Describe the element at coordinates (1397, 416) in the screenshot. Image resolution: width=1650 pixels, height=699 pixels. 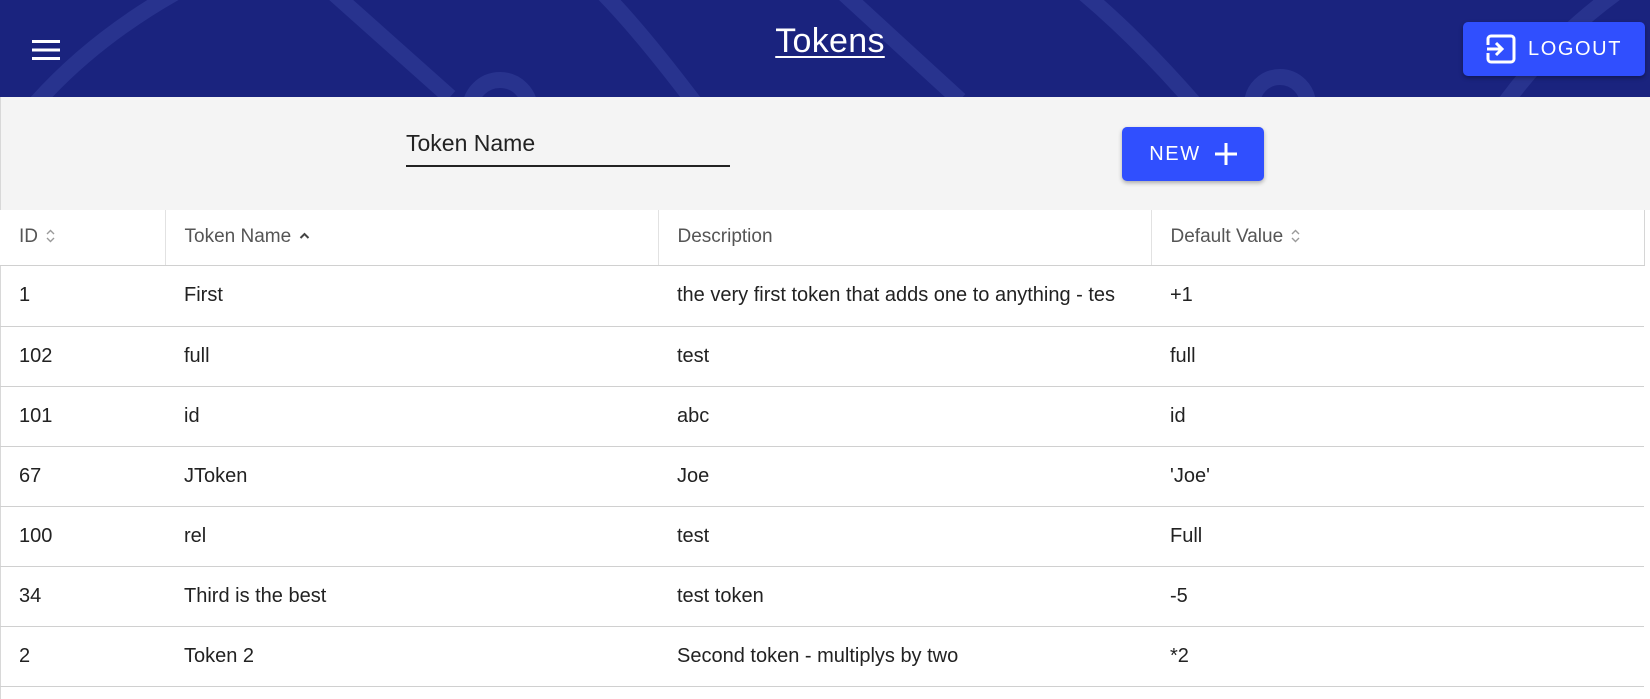
I see `cell-default-value: id` at that location.